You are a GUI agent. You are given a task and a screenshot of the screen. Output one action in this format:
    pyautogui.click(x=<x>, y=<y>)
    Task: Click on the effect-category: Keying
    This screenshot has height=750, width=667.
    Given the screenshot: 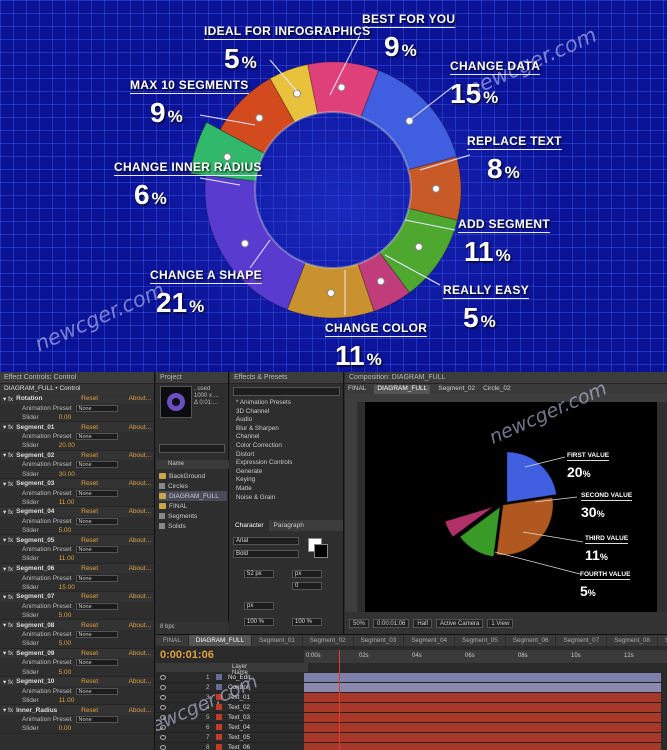 What is the action you would take?
    pyautogui.click(x=286, y=480)
    